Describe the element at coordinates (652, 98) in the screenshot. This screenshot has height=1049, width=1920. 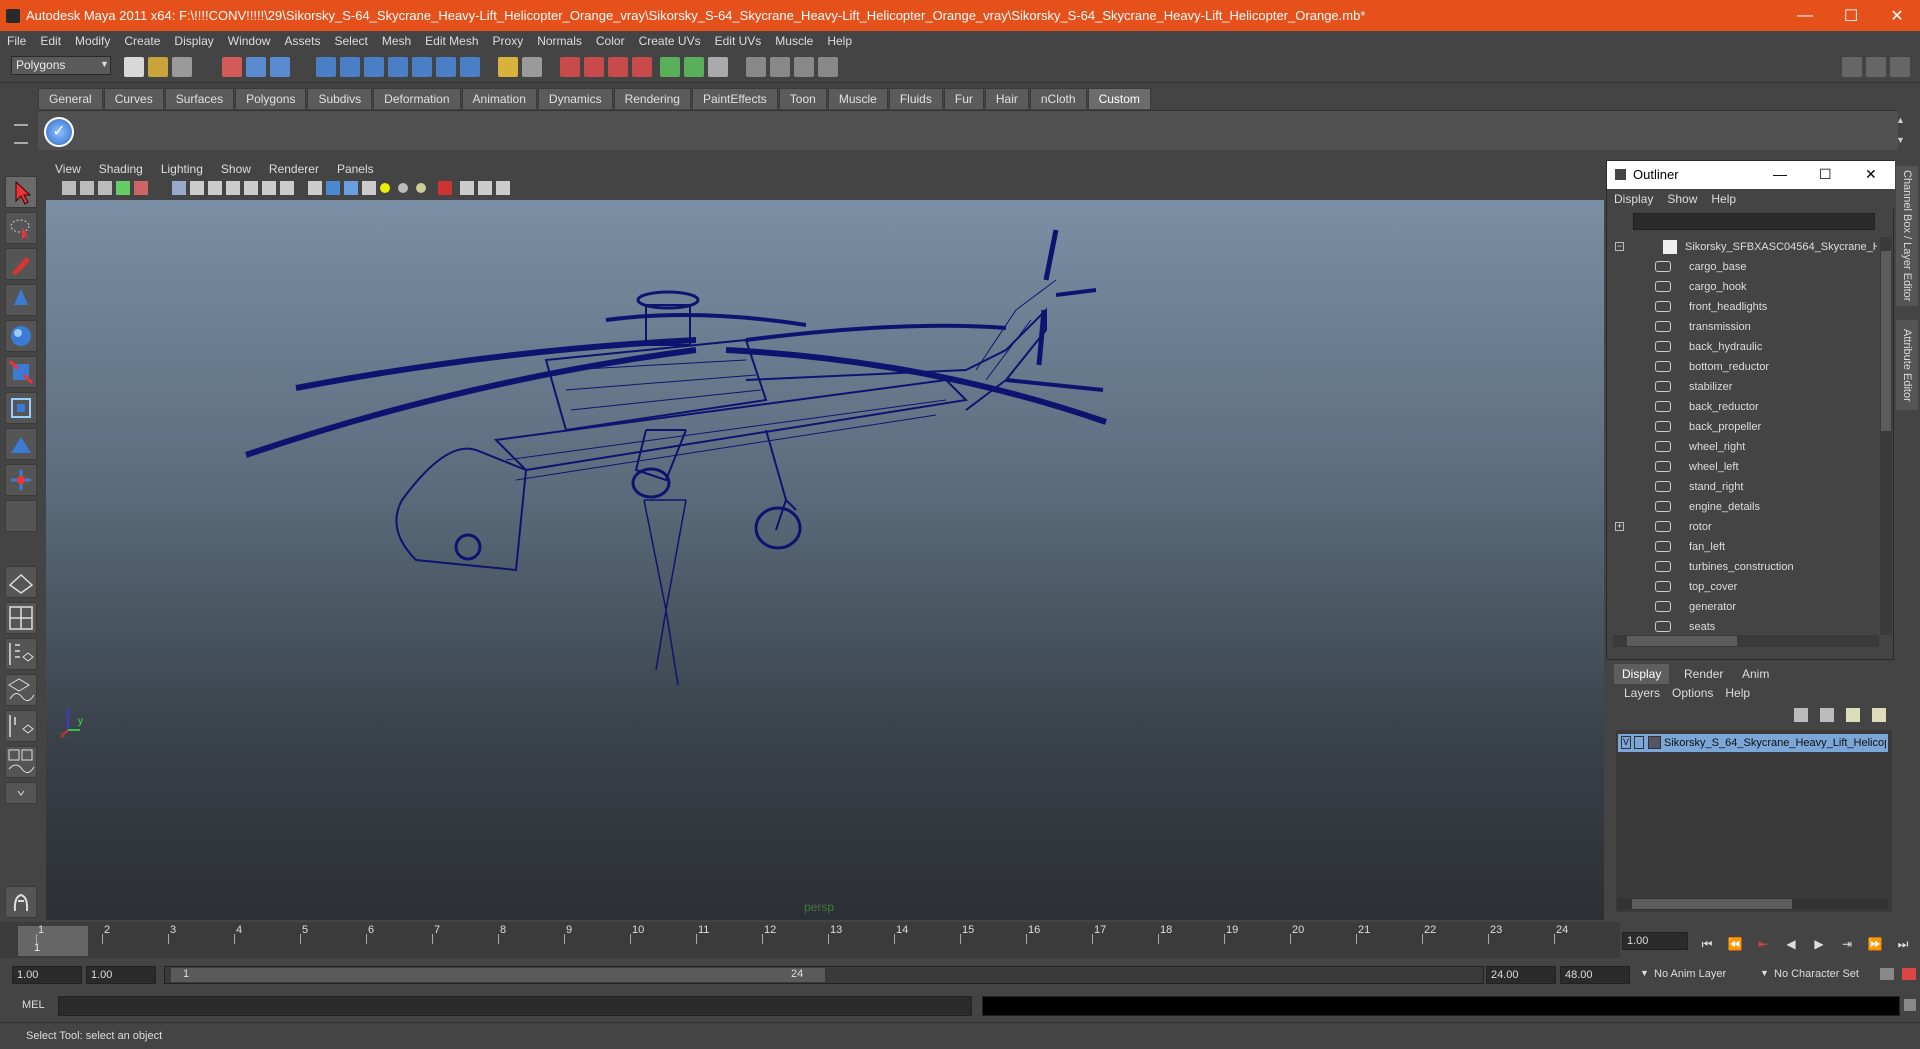
I see `shelf-tab-rendering: Rendering` at that location.